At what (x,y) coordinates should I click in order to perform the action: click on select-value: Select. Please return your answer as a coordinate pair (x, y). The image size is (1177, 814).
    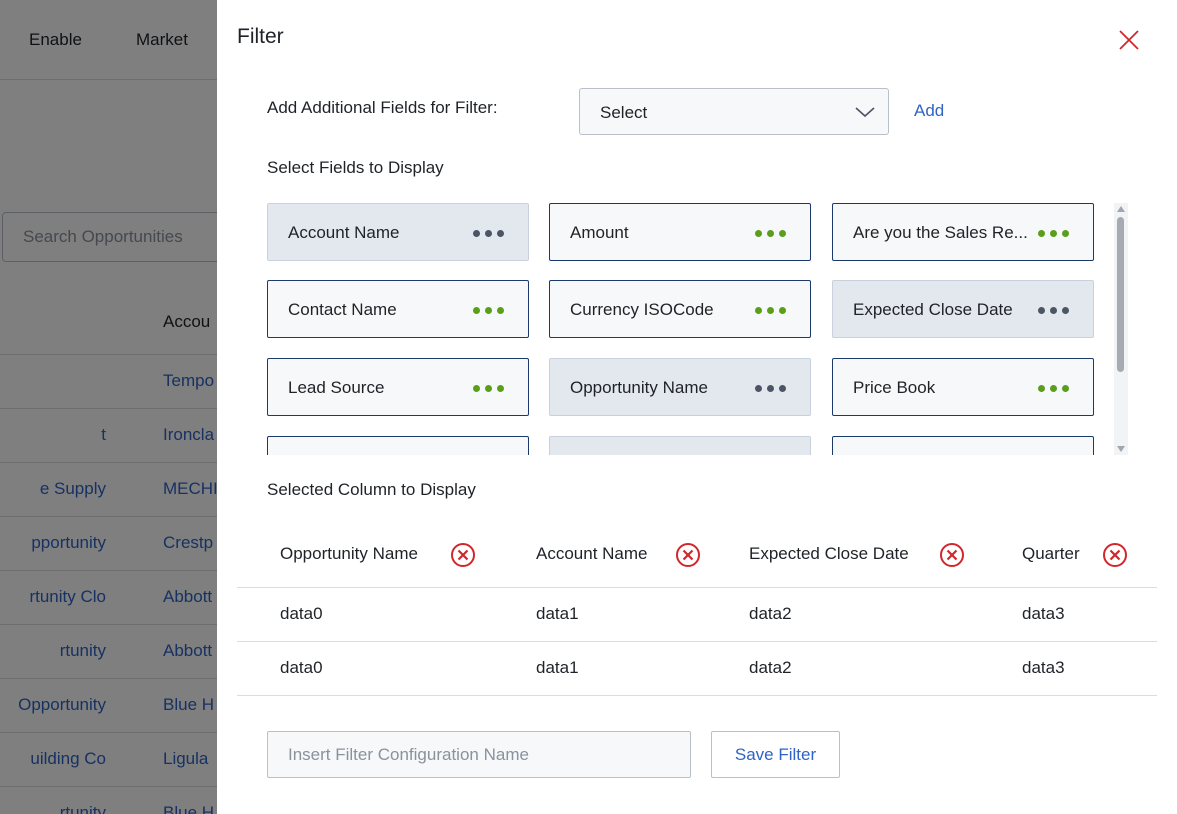
    Looking at the image, I should click on (624, 112).